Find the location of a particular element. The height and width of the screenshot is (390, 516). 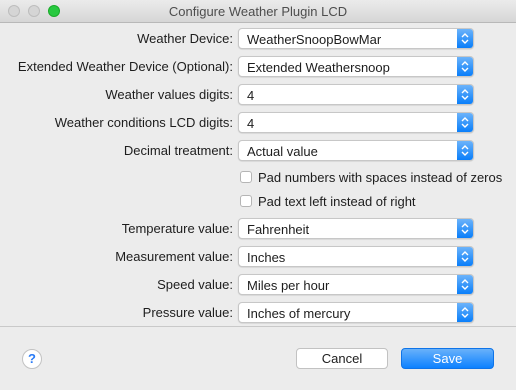

row-extended-device: Extended Weather Device (Optional) is located at coordinates (258, 67).